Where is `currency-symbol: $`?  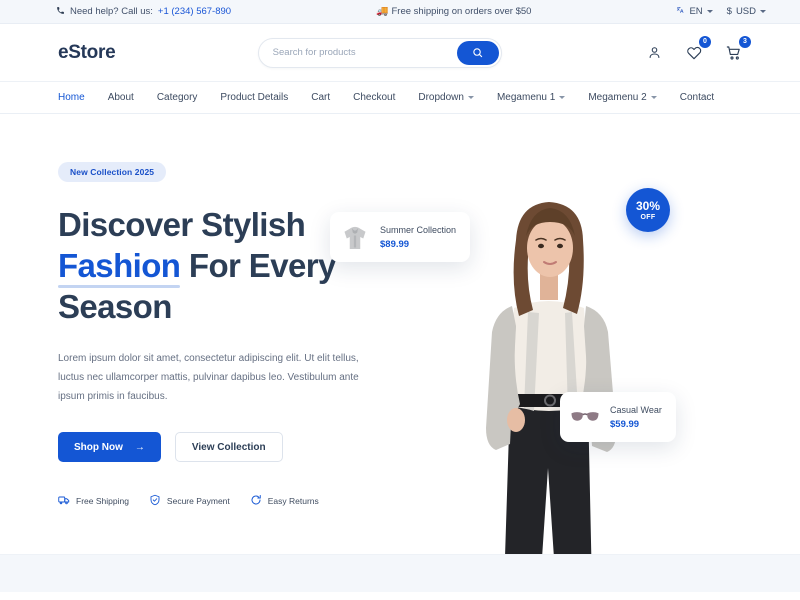
currency-symbol: $ is located at coordinates (729, 11).